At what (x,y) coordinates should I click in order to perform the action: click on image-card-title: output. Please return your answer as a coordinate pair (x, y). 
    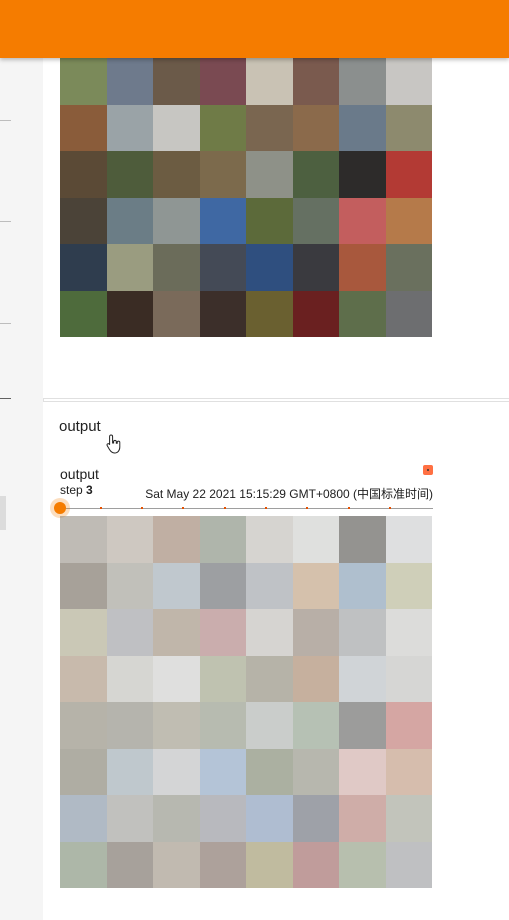
    Looking at the image, I should click on (79, 474).